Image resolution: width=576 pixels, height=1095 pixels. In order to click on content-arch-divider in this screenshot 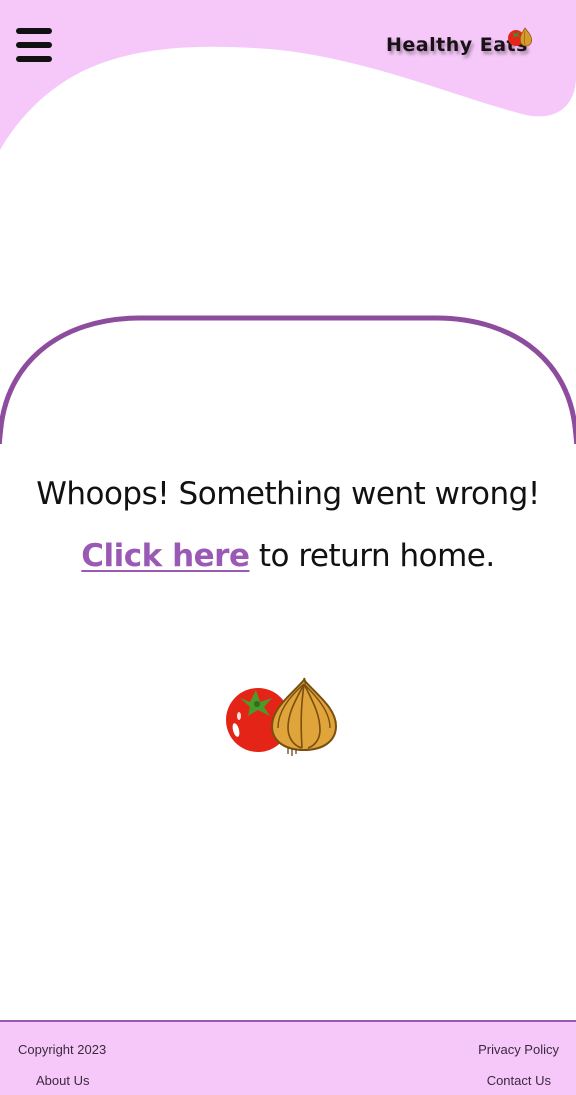, I will do `click(288, 384)`.